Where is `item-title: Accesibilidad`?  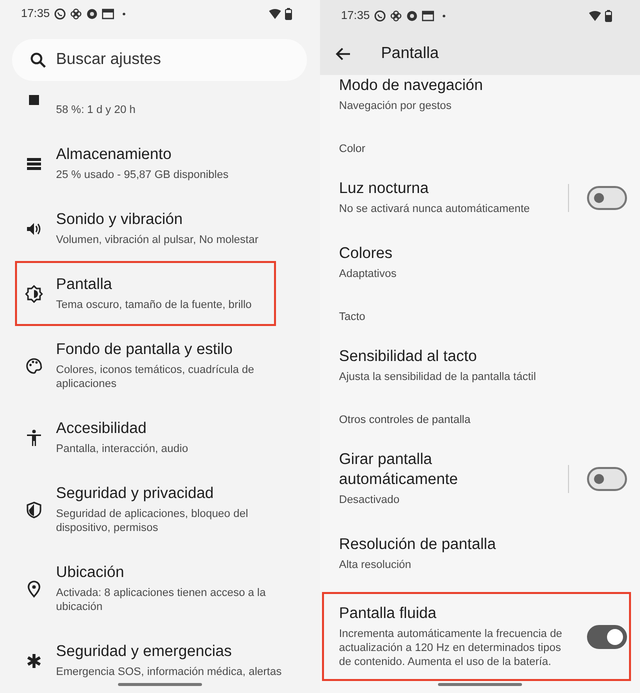 item-title: Accesibilidad is located at coordinates (102, 429).